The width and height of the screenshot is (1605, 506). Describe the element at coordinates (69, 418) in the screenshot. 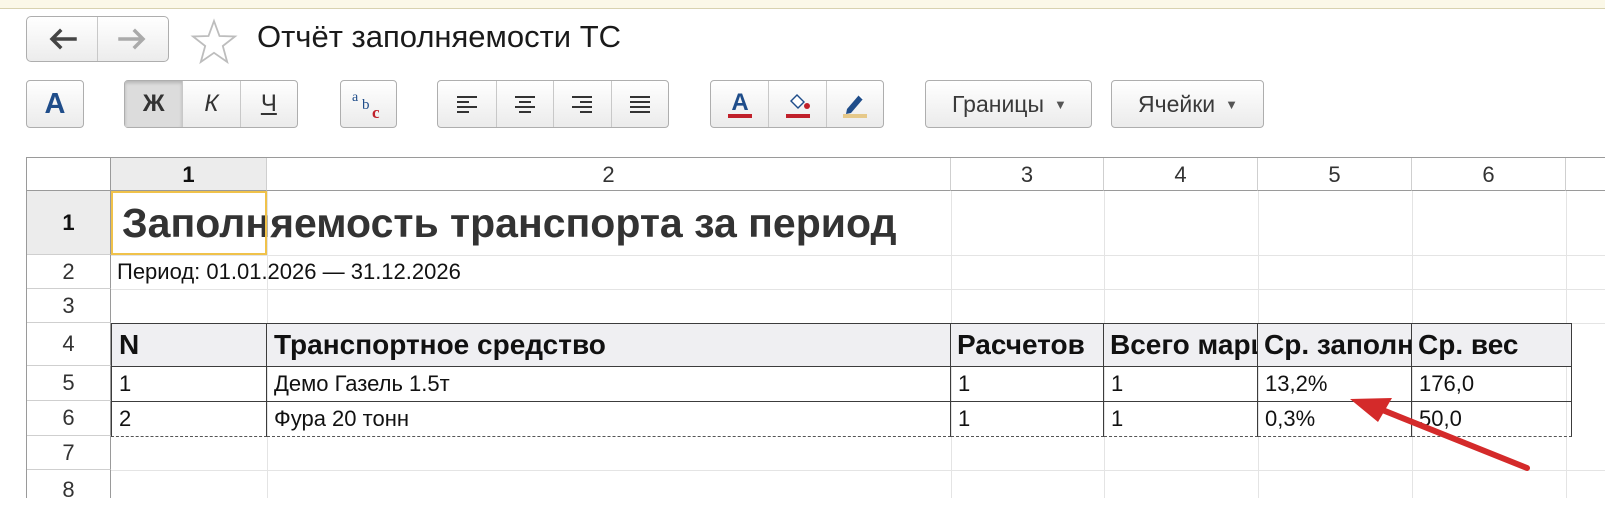

I see `row-header-6: 6` at that location.